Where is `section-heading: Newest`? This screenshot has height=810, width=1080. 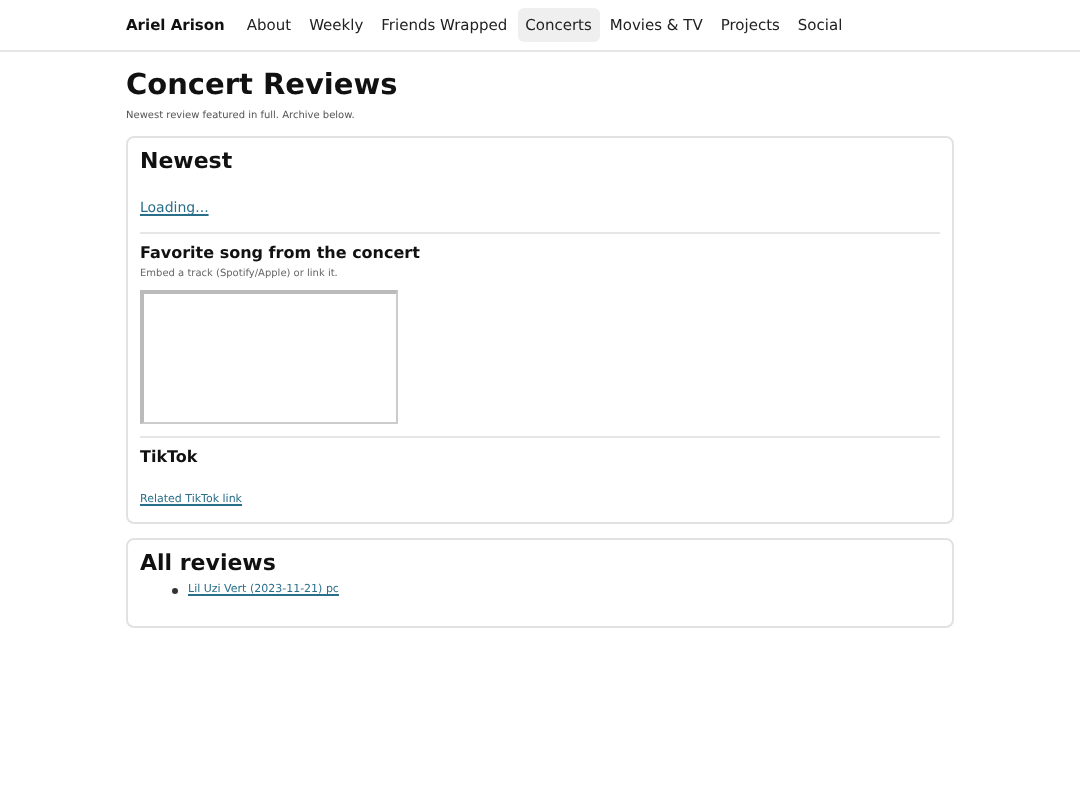
section-heading: Newest is located at coordinates (187, 161).